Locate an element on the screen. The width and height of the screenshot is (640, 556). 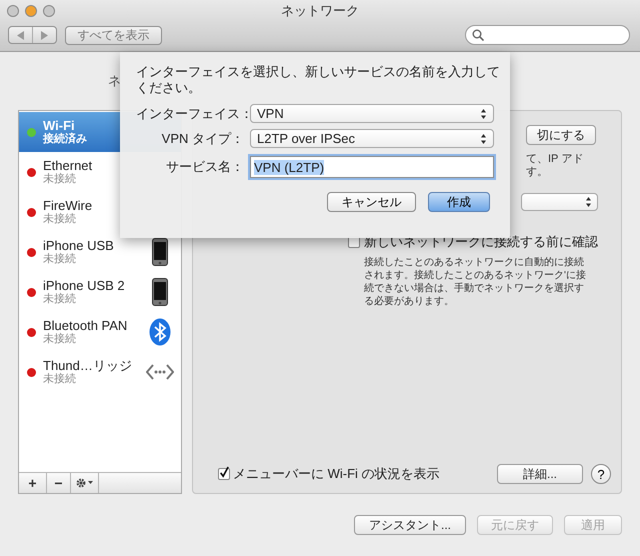
create-button: 作成 is located at coordinates (459, 202).